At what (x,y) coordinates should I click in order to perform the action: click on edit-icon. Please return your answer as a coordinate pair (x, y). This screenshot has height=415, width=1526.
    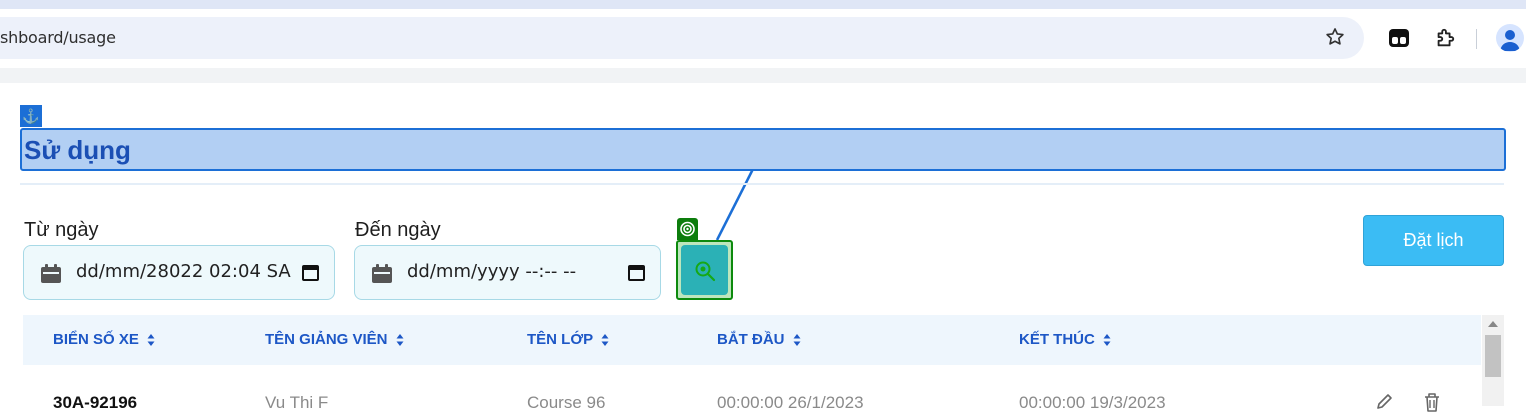
    Looking at the image, I should click on (1385, 401).